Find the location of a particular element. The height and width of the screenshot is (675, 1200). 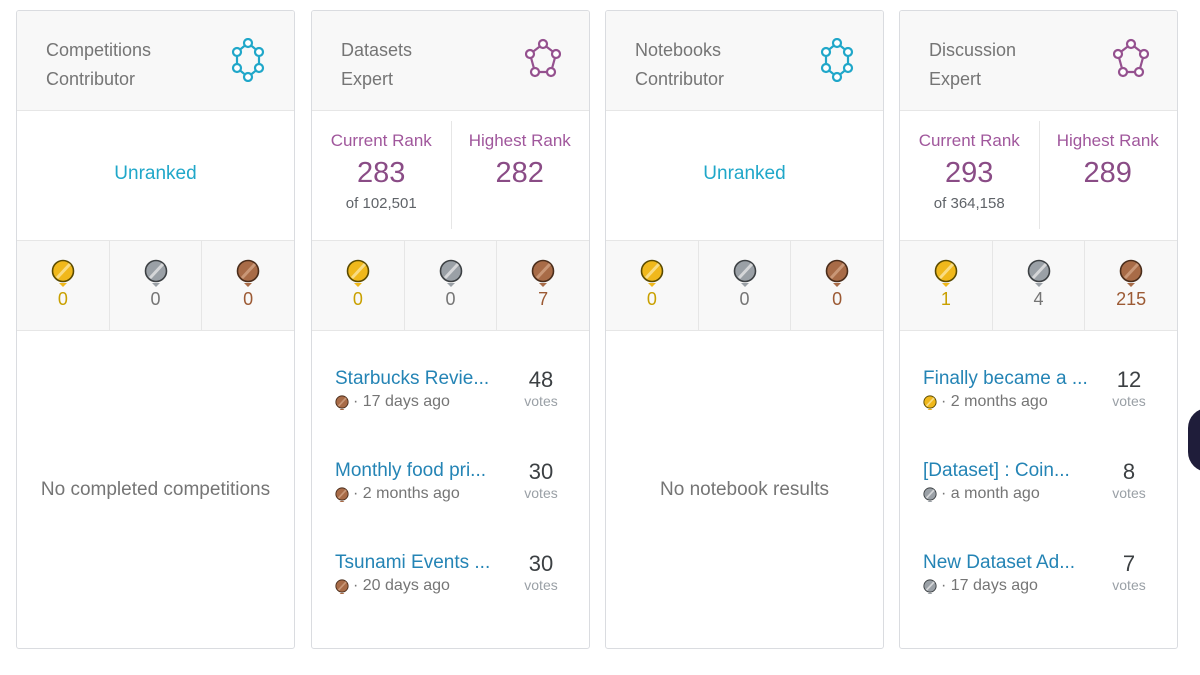

current-rank: Current Rank 293 of 364,158 is located at coordinates (969, 175).